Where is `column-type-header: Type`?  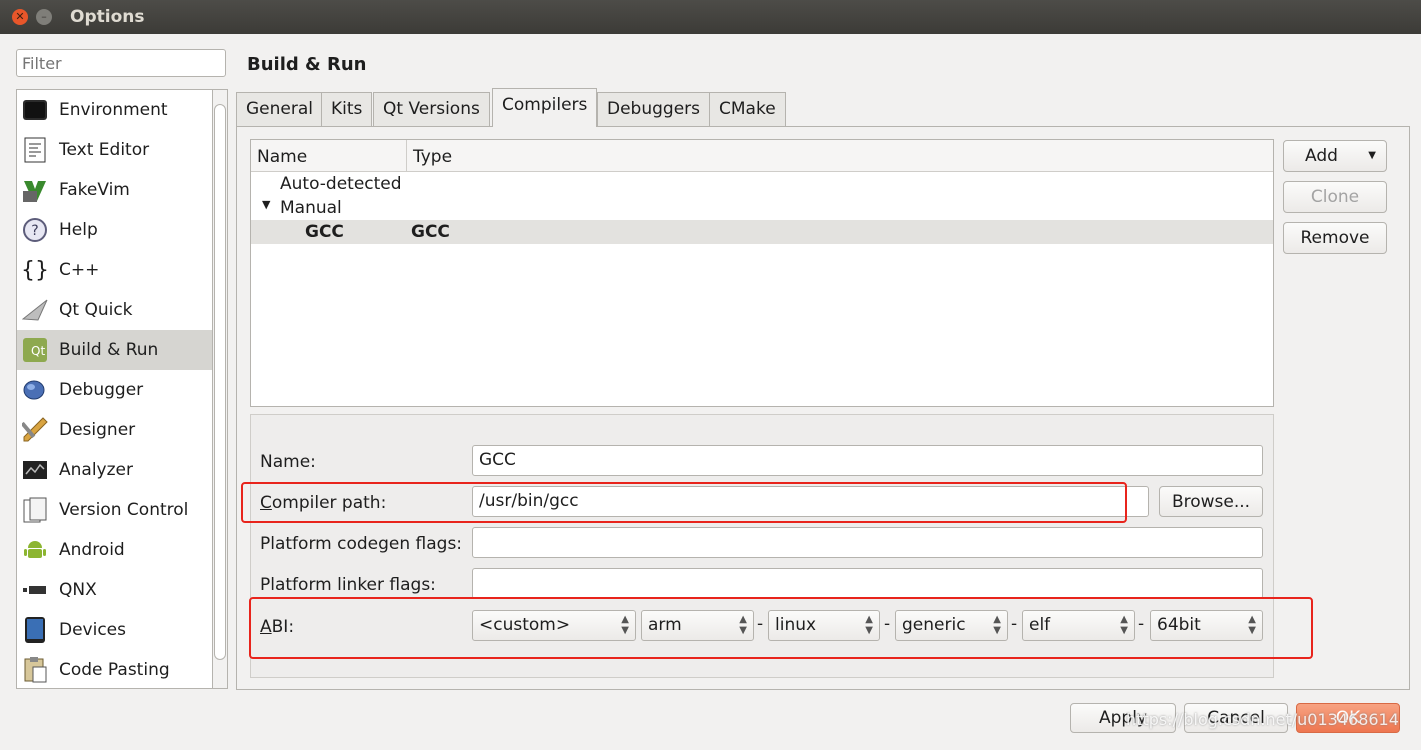 column-type-header: Type is located at coordinates (432, 157).